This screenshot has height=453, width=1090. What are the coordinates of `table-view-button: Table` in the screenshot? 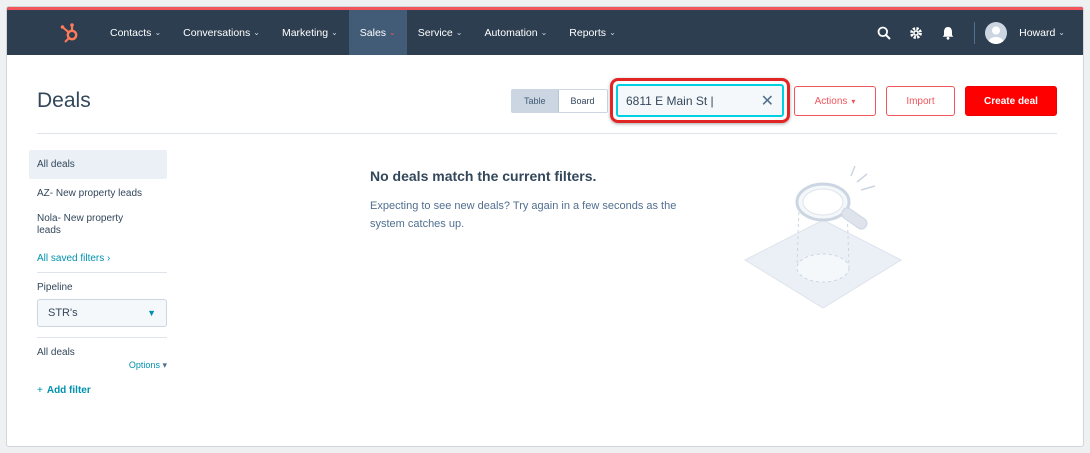 It's located at (535, 101).